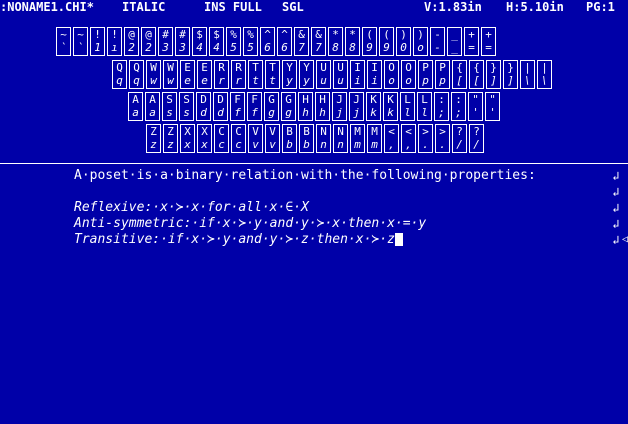 This screenshot has height=424, width=628. What do you see at coordinates (339, 106) in the screenshot?
I see `key-2-12: Jj` at bounding box center [339, 106].